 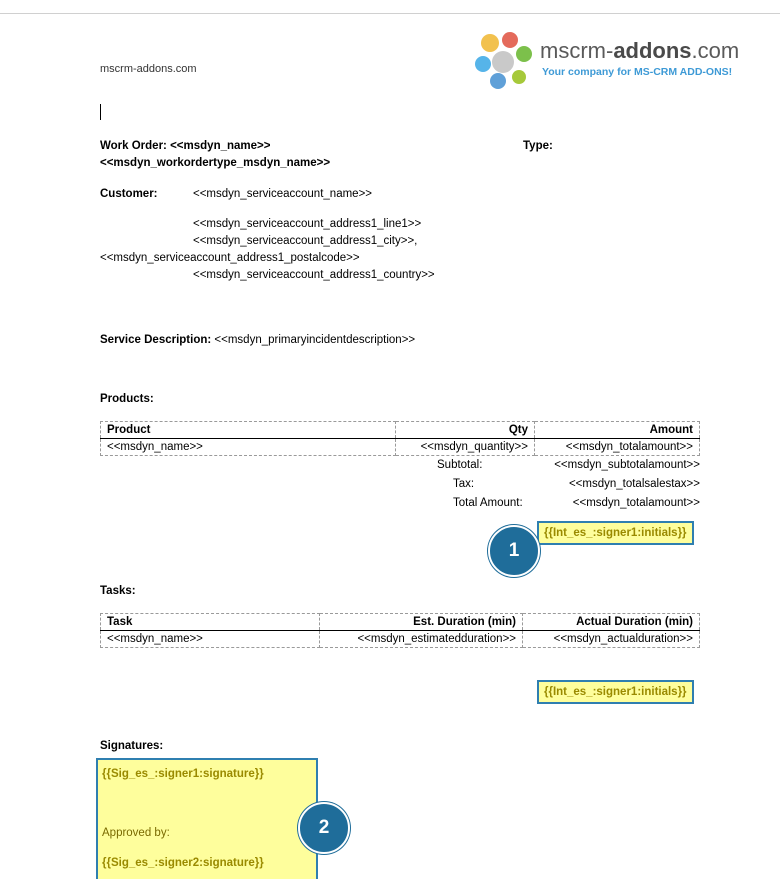 I want to click on task-actual-duration-cell: <<msdyn_actualduration>>, so click(x=611, y=639).